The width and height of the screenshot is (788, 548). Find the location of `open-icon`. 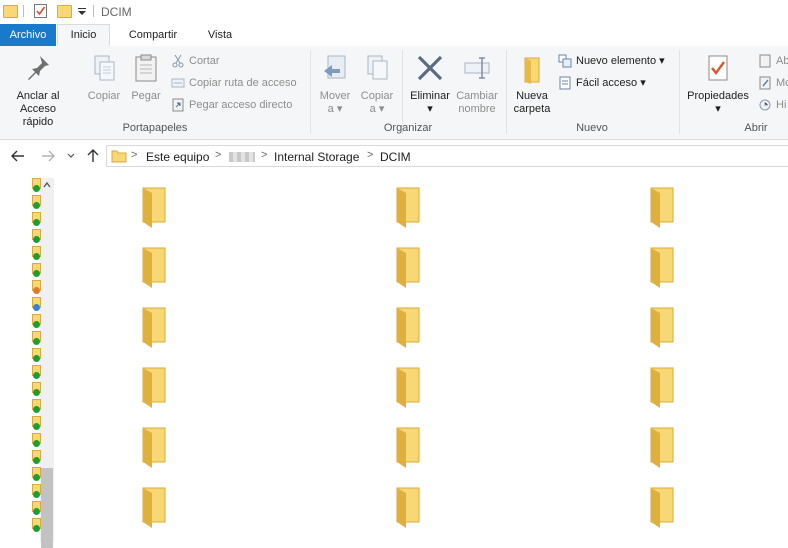

open-icon is located at coordinates (765, 61).